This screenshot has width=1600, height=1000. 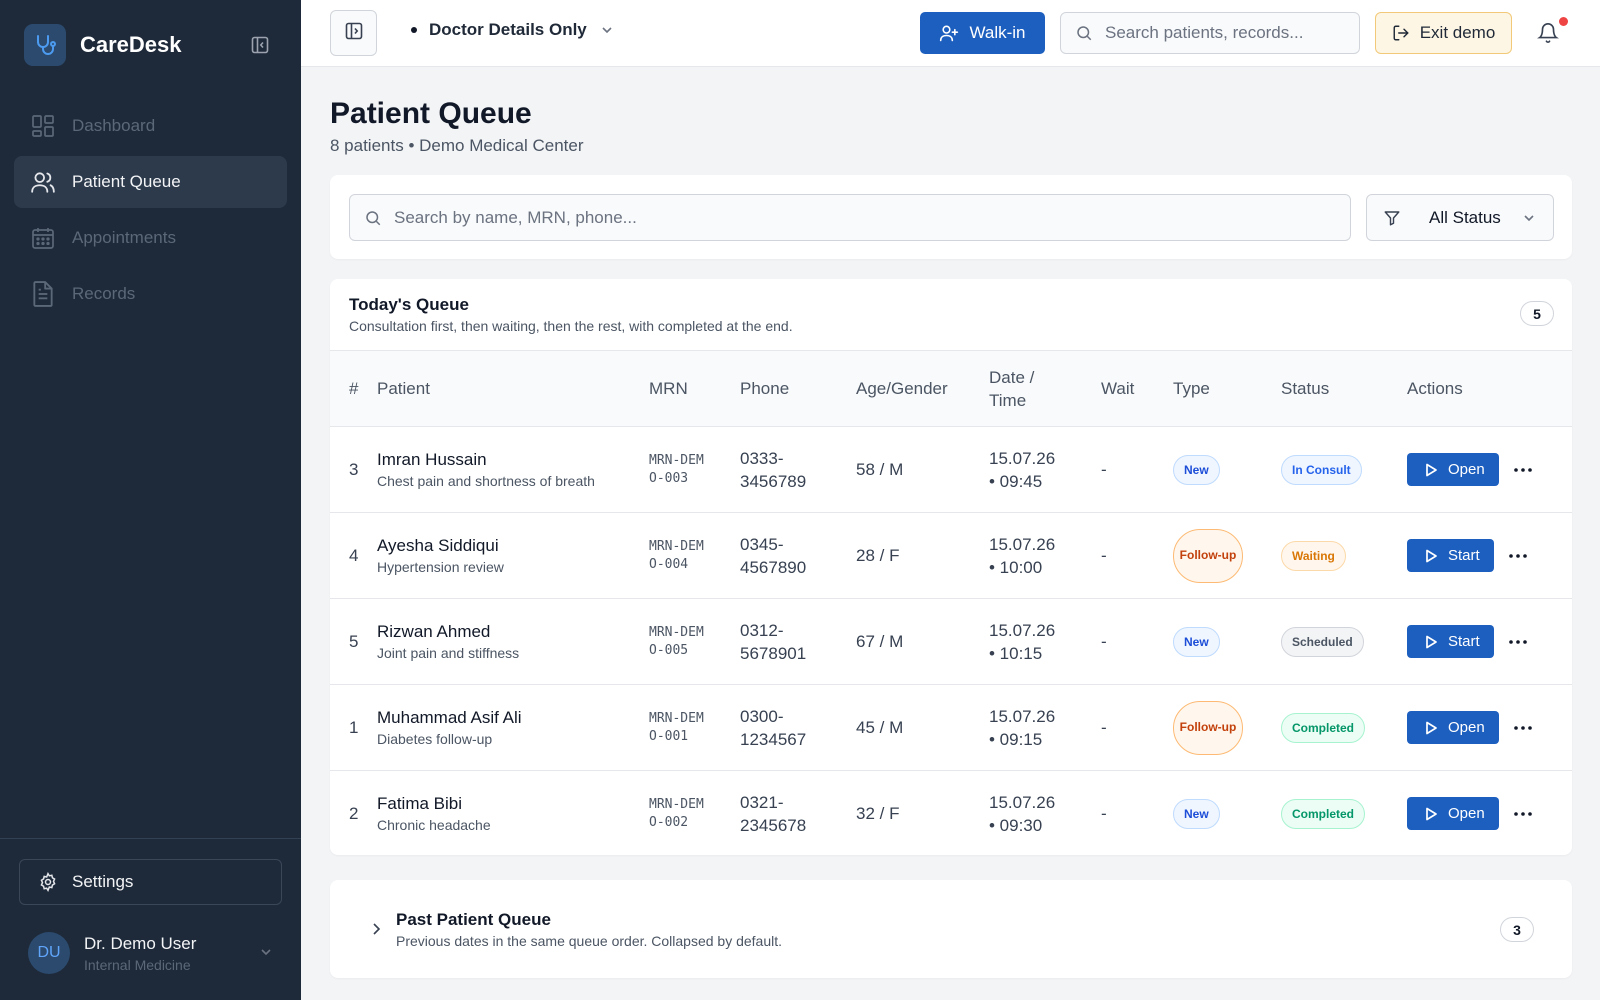 I want to click on global-search-input, so click(x=1225, y=33).